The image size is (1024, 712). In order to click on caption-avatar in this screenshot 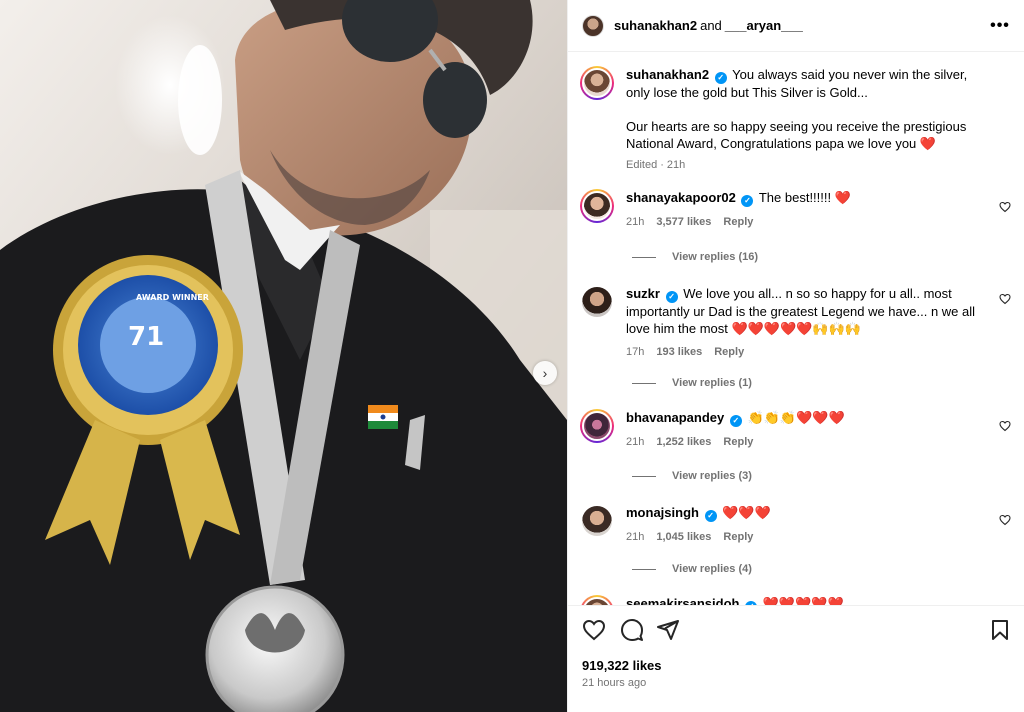, I will do `click(597, 83)`.